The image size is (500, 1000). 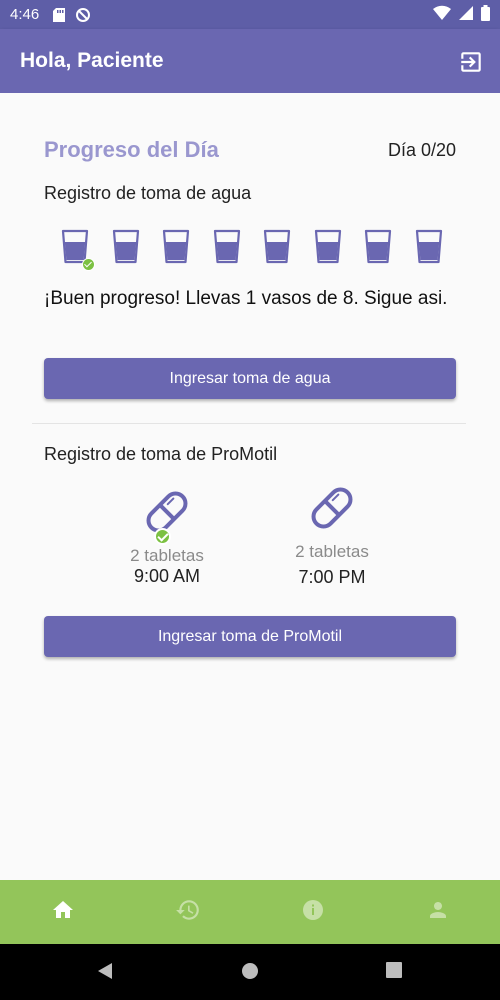 I want to click on data-saver-icon, so click(x=83, y=15).